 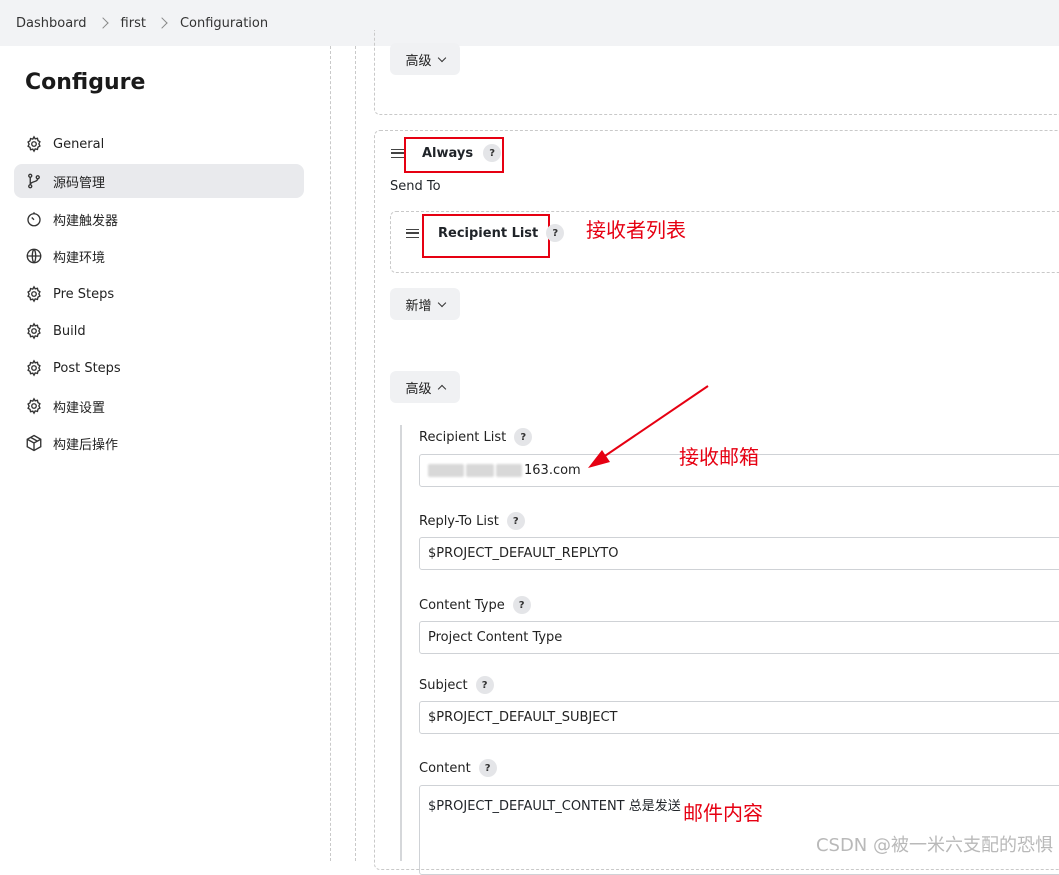 What do you see at coordinates (159, 256) in the screenshot?
I see `sidebar-item-build-environment: 构建环境` at bounding box center [159, 256].